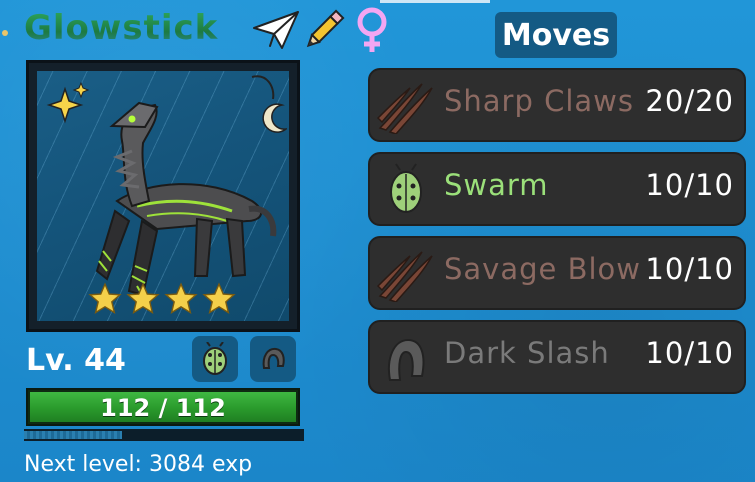 This screenshot has height=482, width=755. I want to click on move-pp: 20/20, so click(689, 101).